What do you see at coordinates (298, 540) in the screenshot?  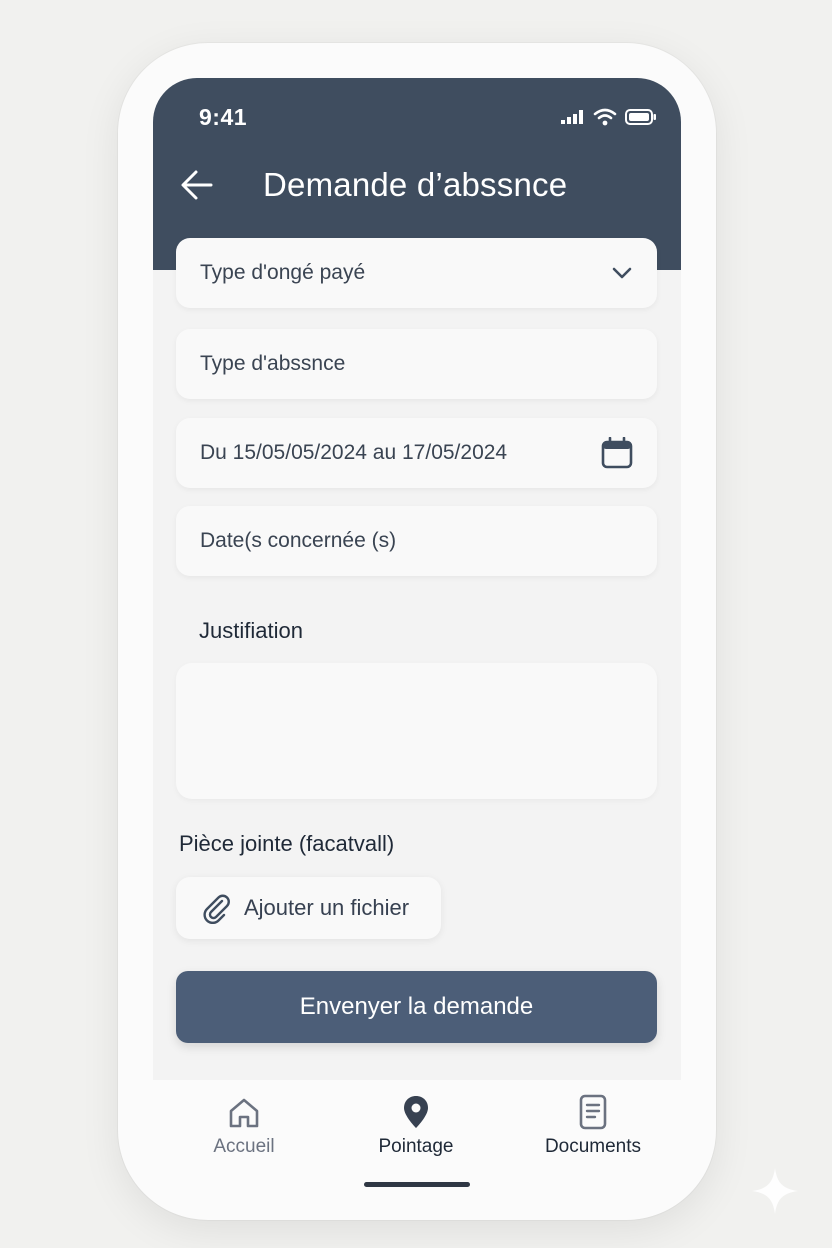 I see `concerned-dates-value: Date(s concernée (s)` at bounding box center [298, 540].